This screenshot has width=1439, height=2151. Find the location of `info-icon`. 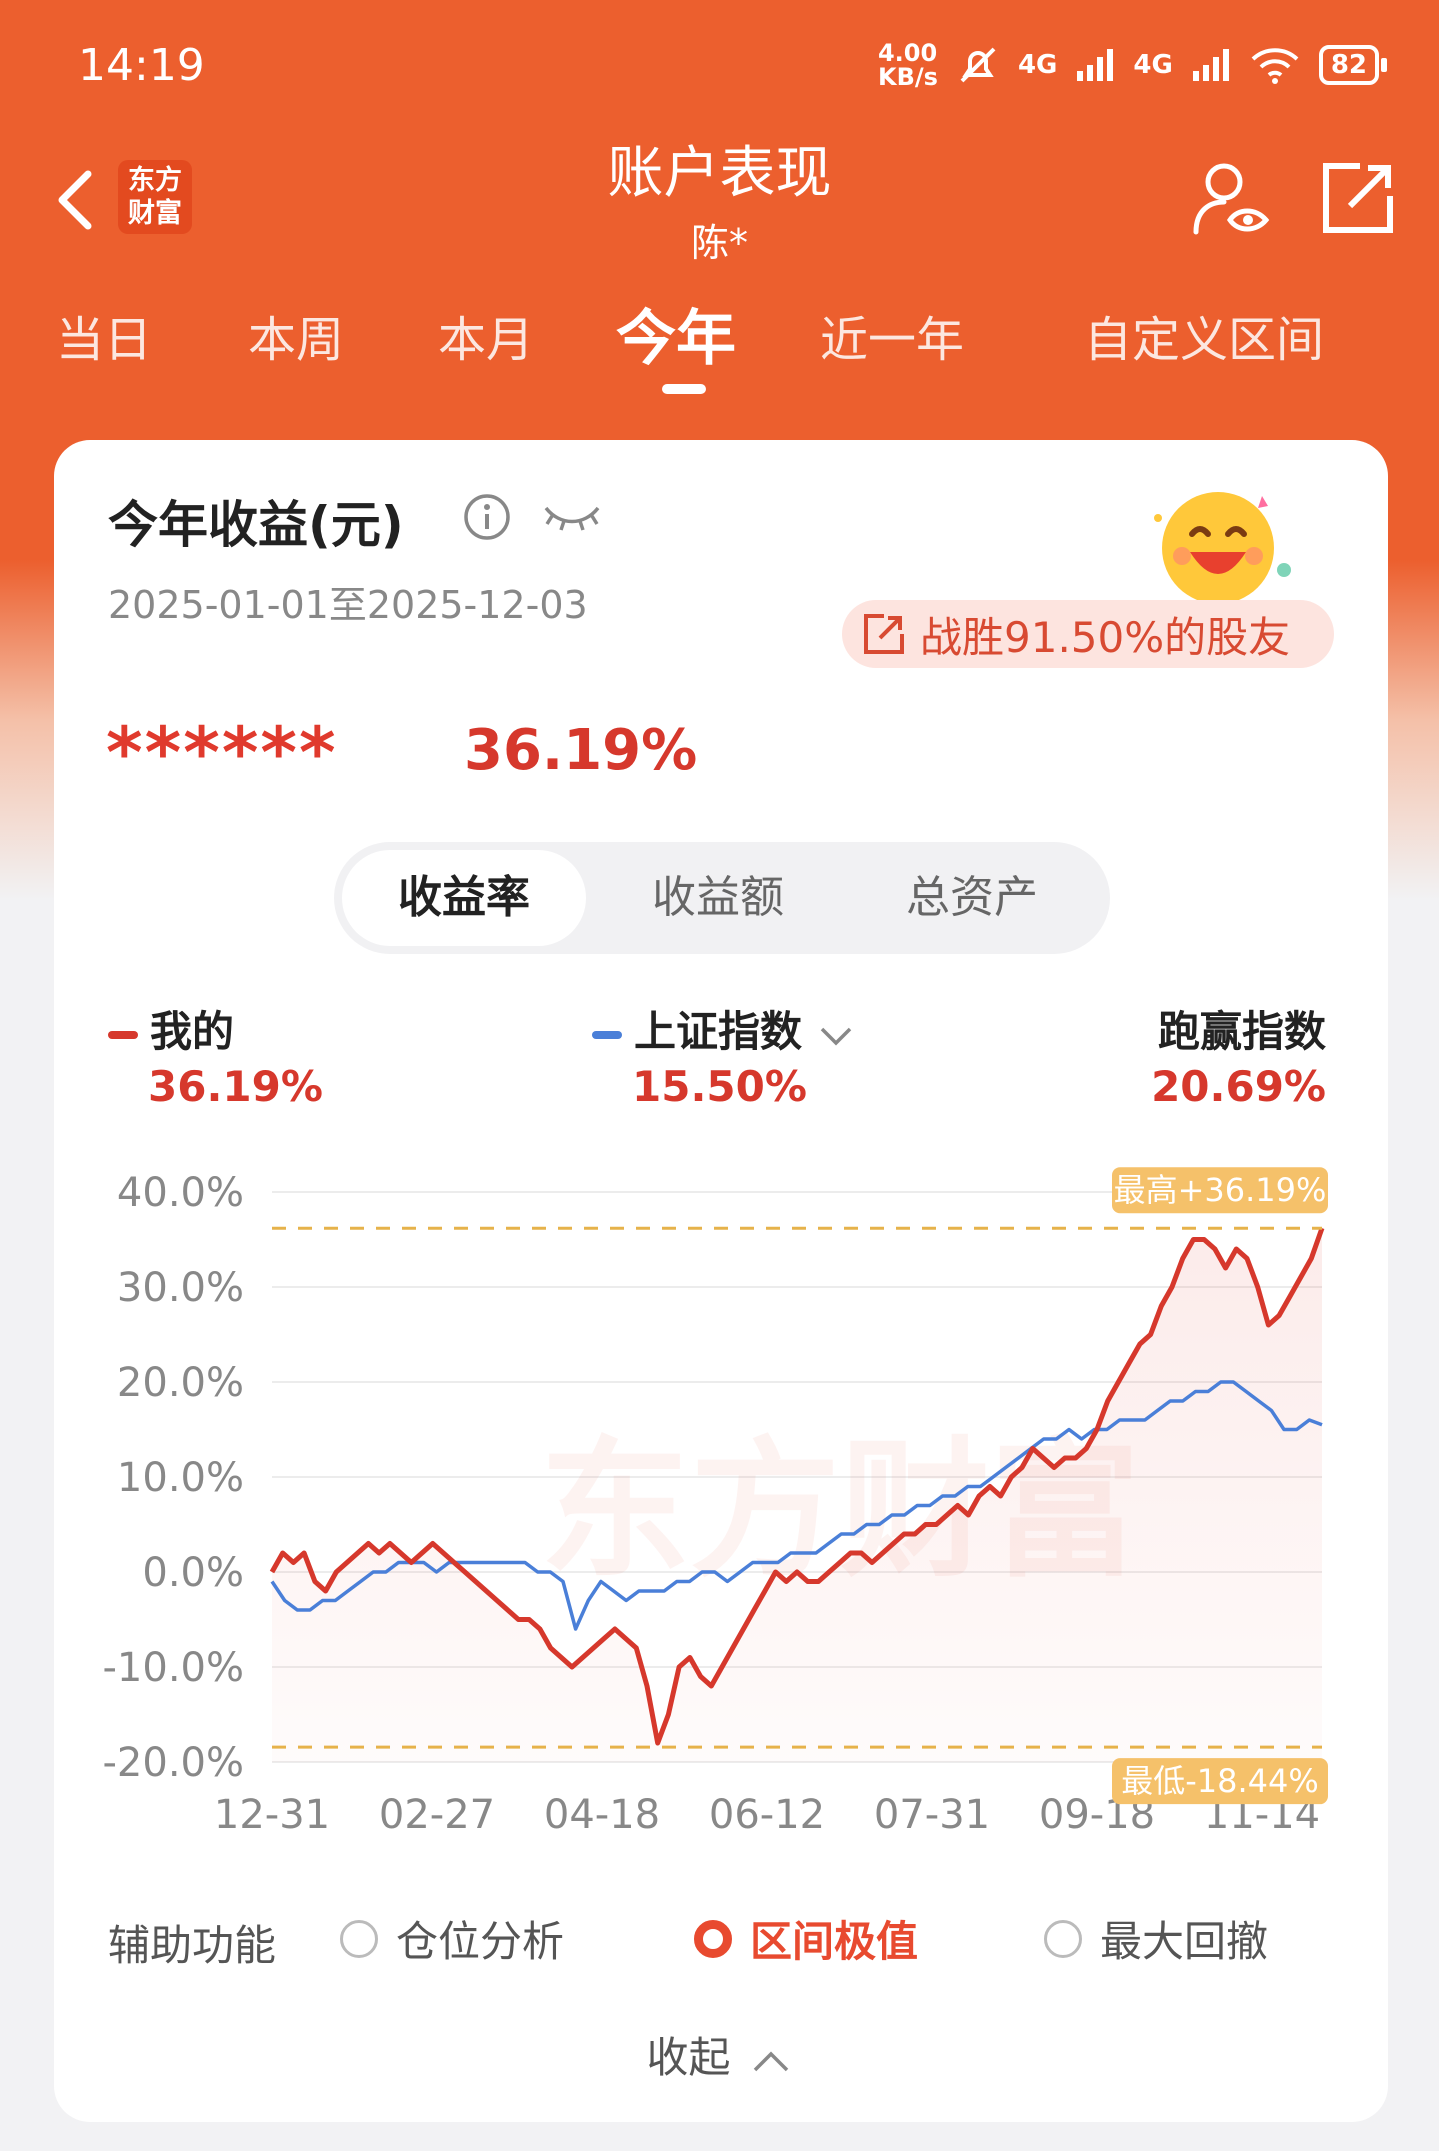

info-icon is located at coordinates (487, 517).